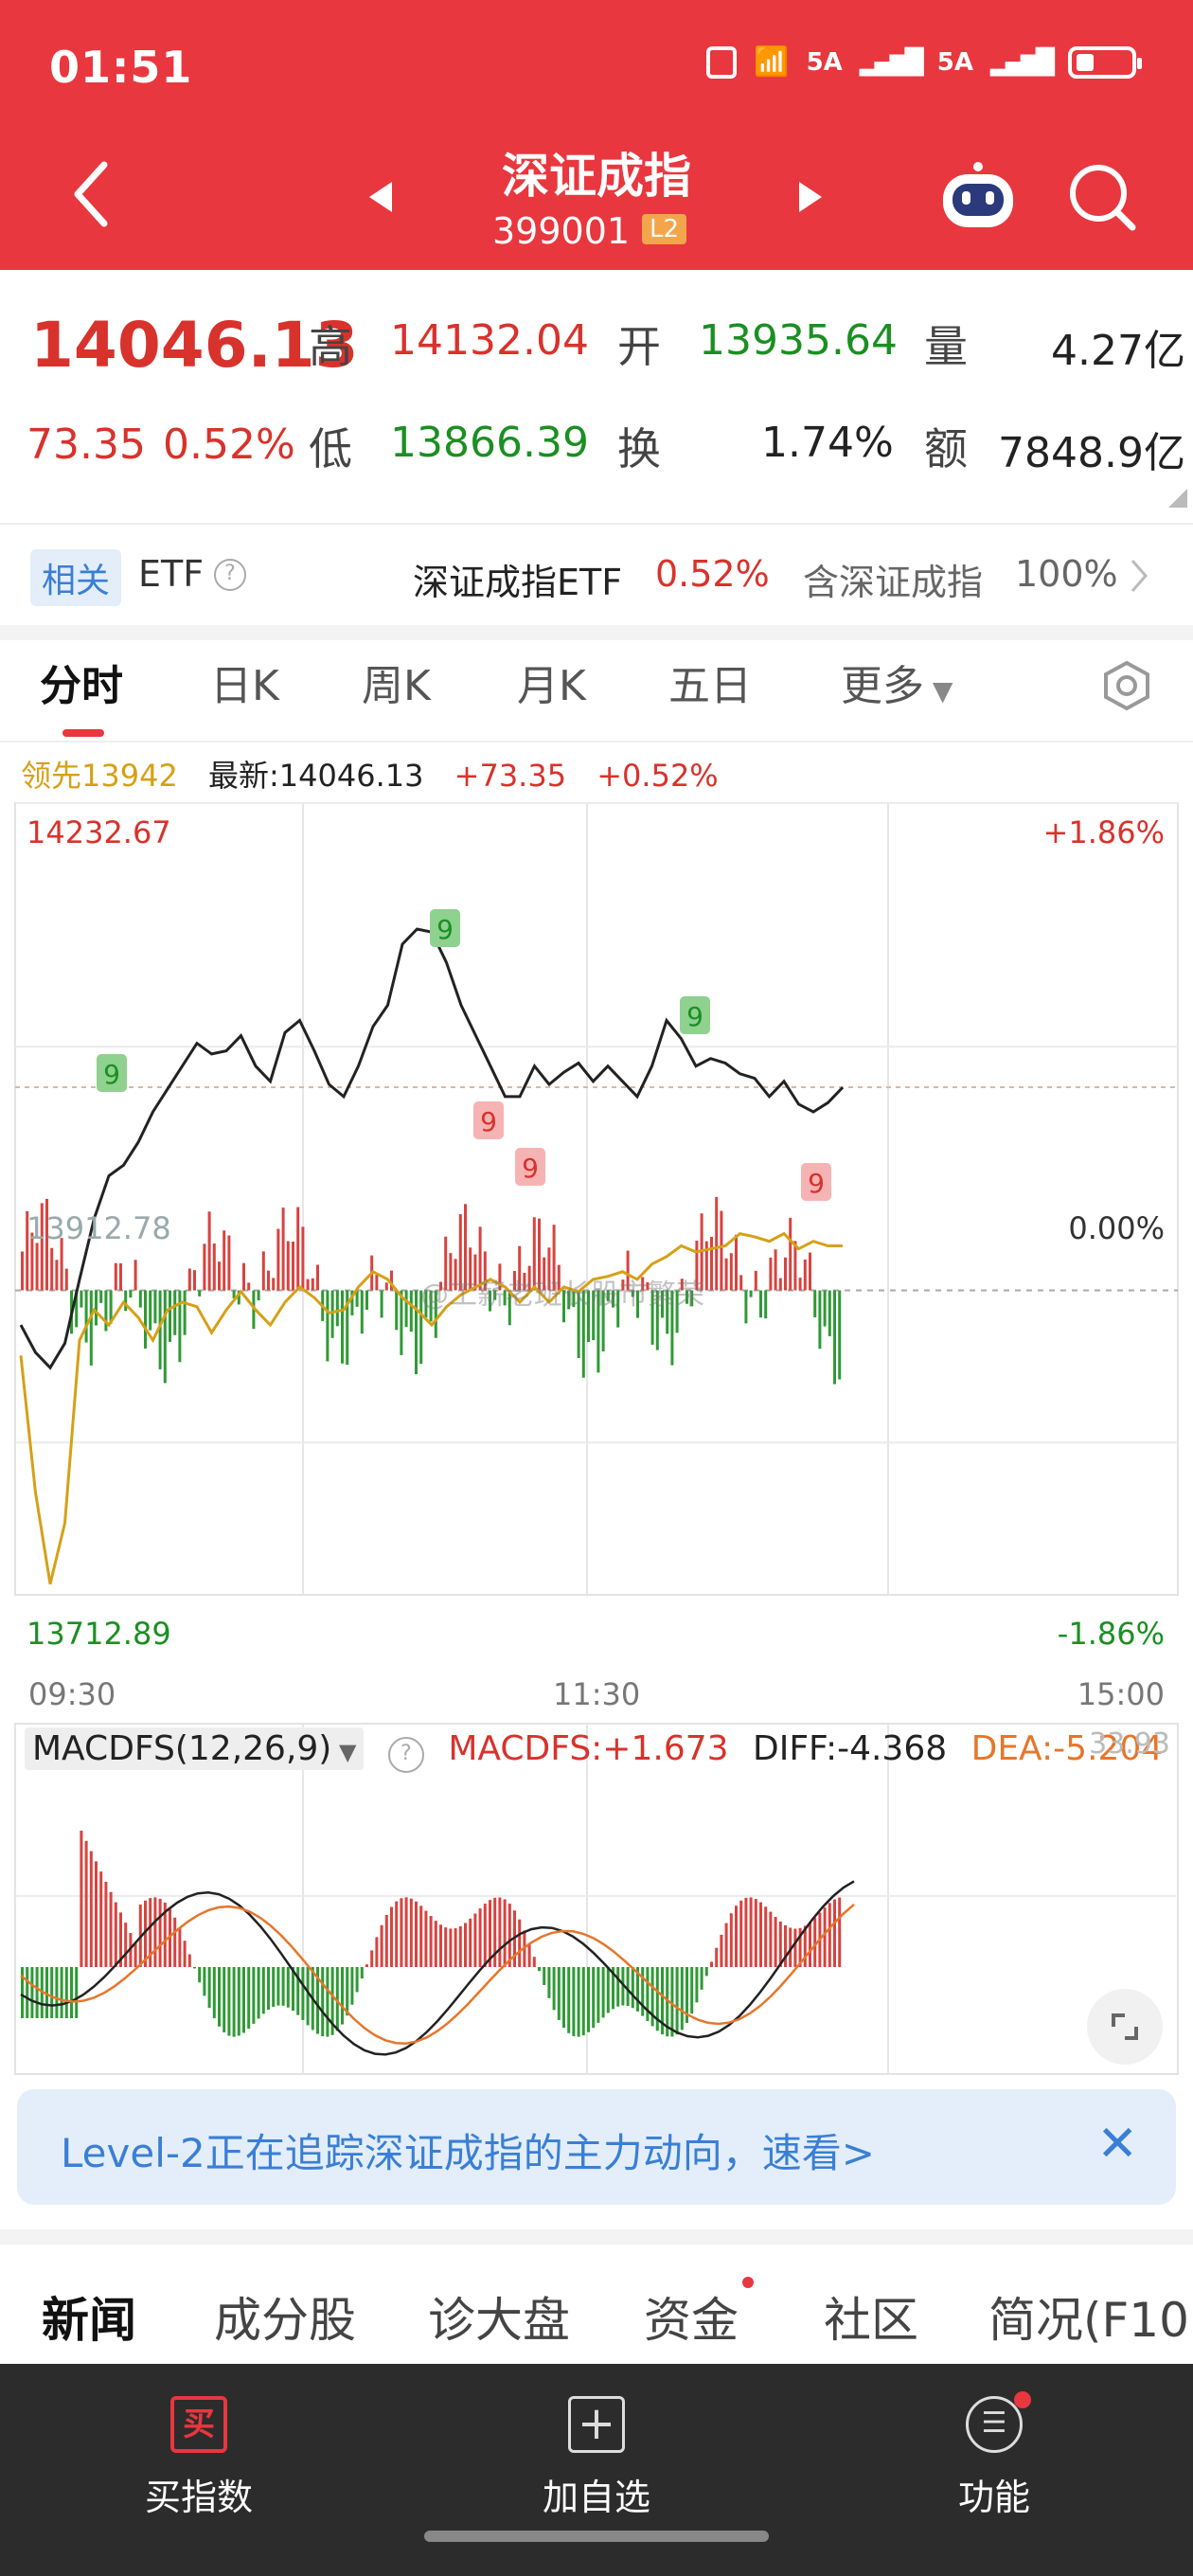 Image resolution: width=1193 pixels, height=2576 pixels. I want to click on index-code: 399001, so click(561, 231).